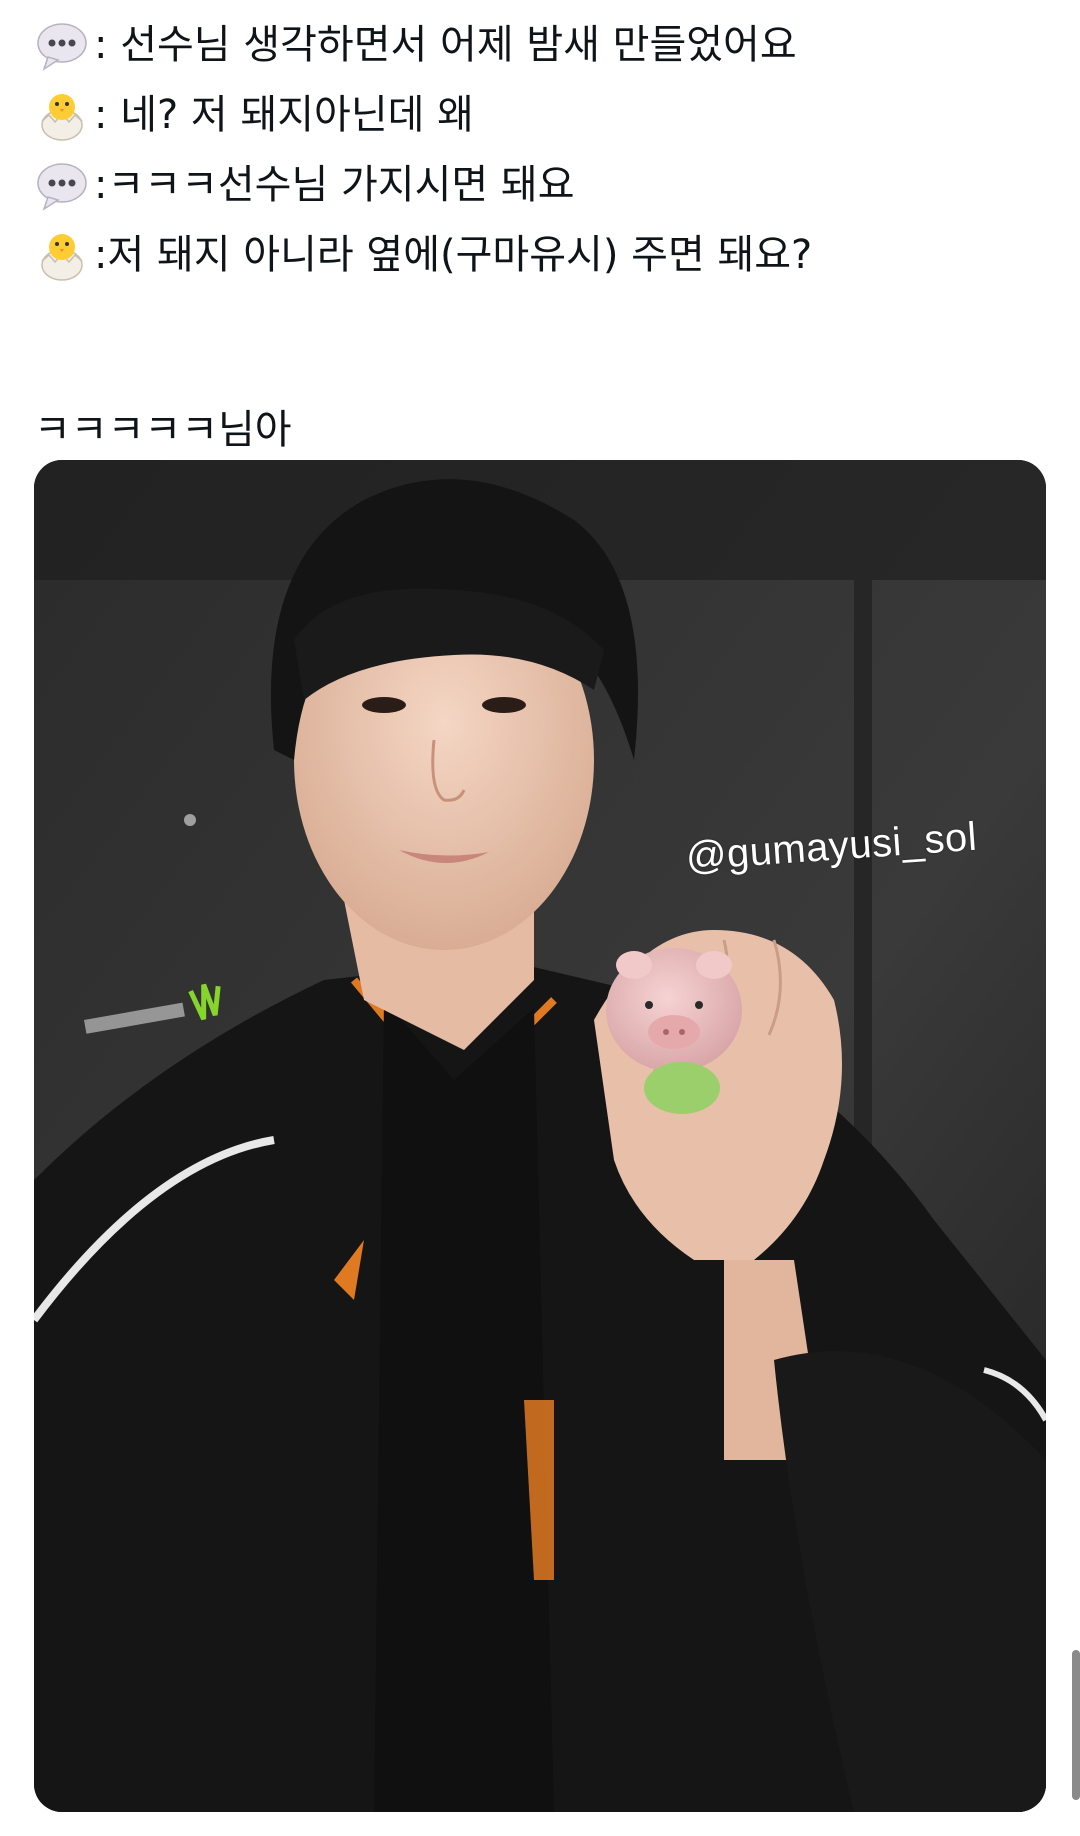 This screenshot has height=1836, width=1080. I want to click on dialogue-text: :ㅋㅋㅋ선수님 가지시면 돼요, so click(334, 185).